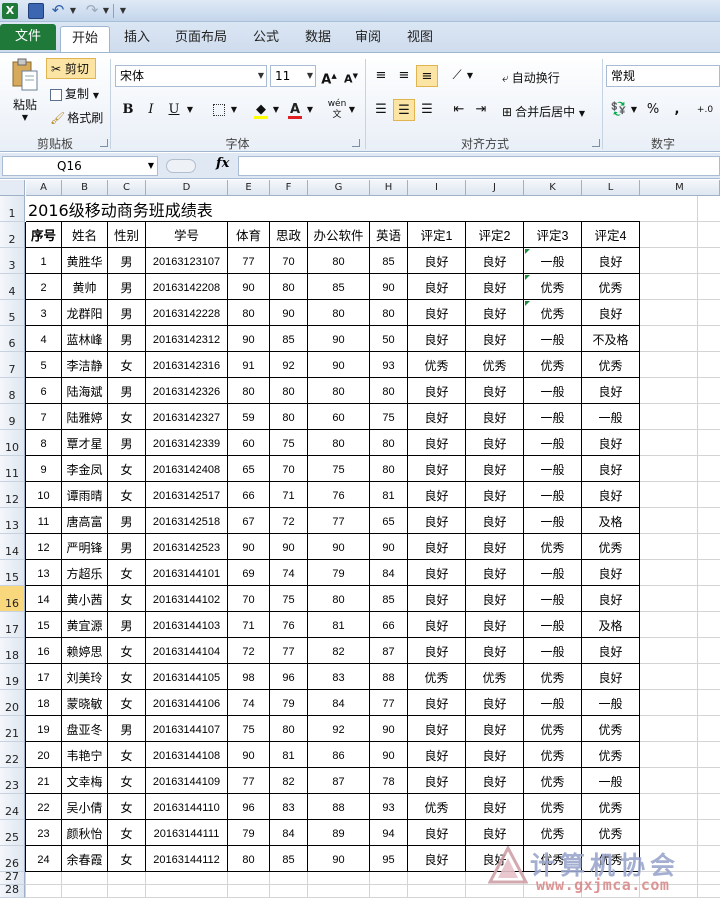 Image resolution: width=720 pixels, height=908 pixels. What do you see at coordinates (611, 261) in the screenshot?
I see `cell-rating4: 良好` at bounding box center [611, 261].